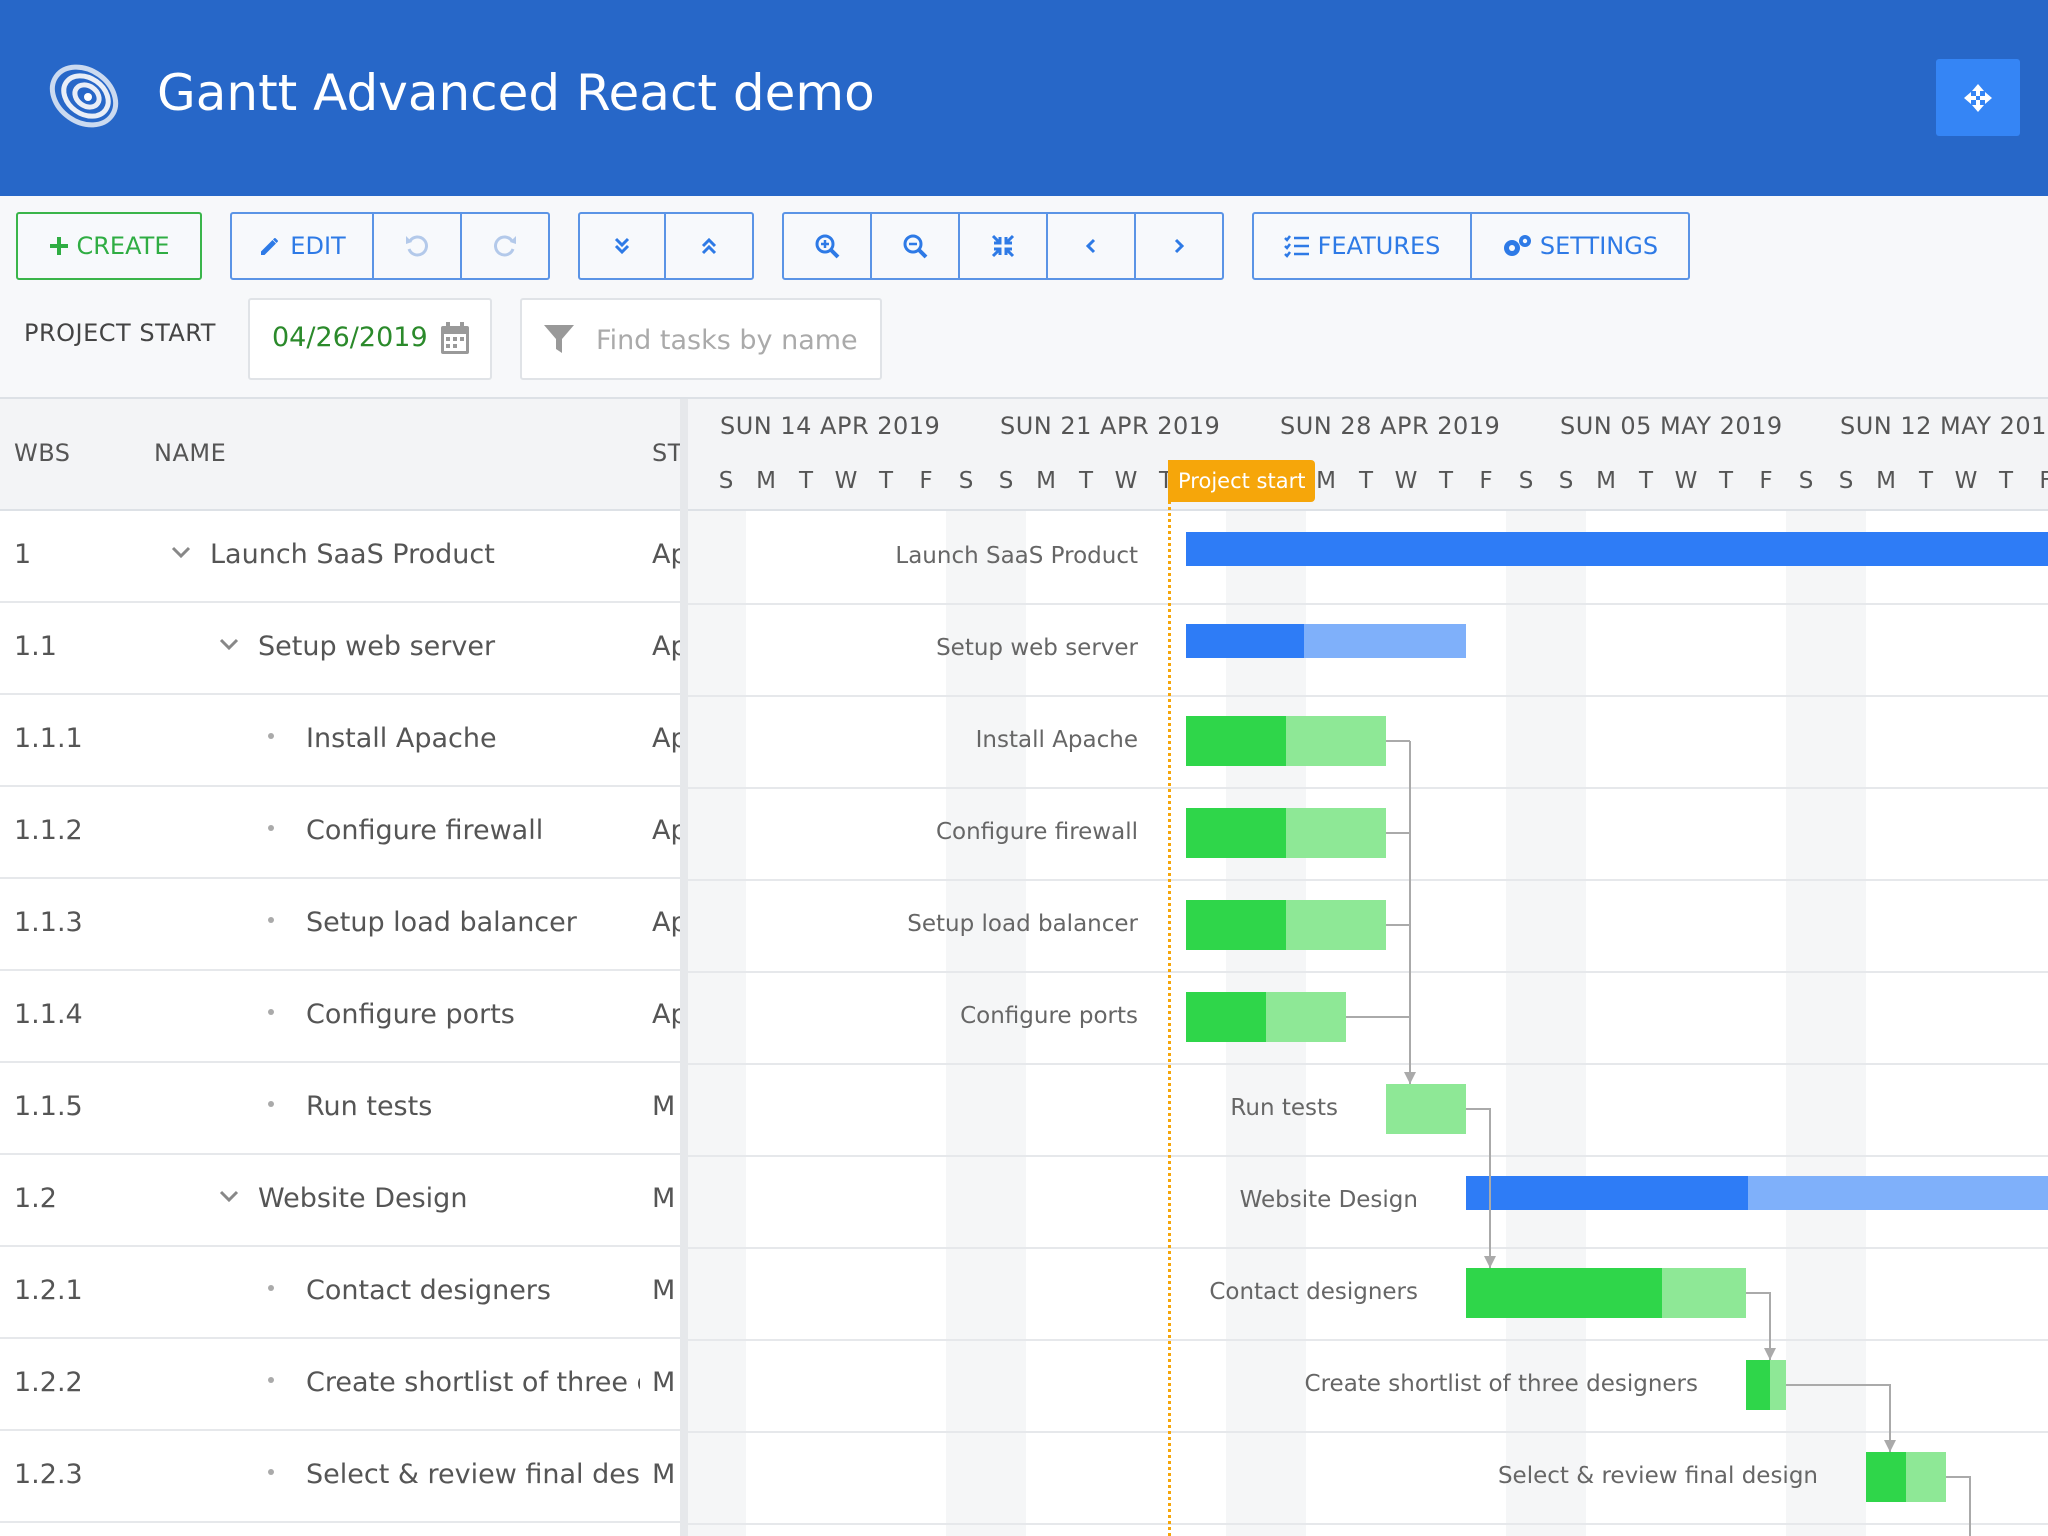 This screenshot has height=1536, width=2048. Describe the element at coordinates (1580, 246) in the screenshot. I see `settings-button: SETTINGS` at that location.